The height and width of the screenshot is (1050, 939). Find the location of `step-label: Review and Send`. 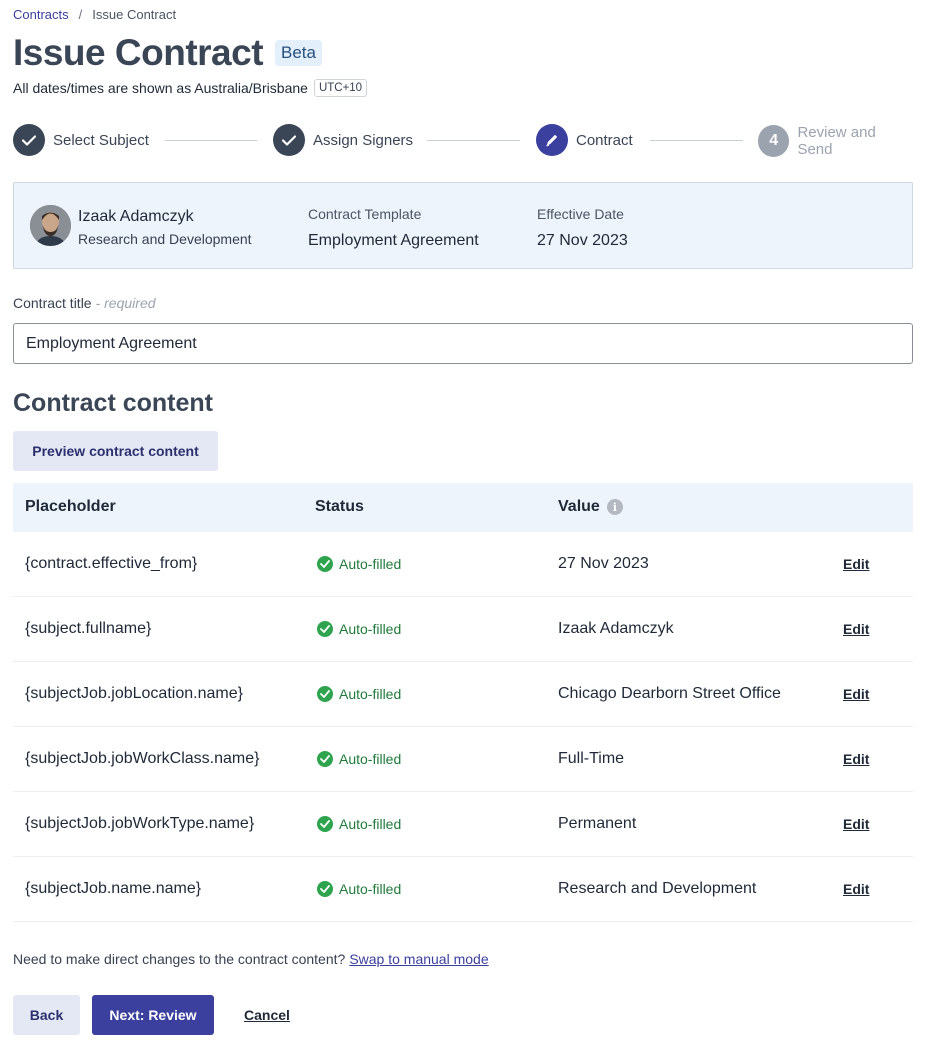

step-label: Review and Send is located at coordinates (836, 141).